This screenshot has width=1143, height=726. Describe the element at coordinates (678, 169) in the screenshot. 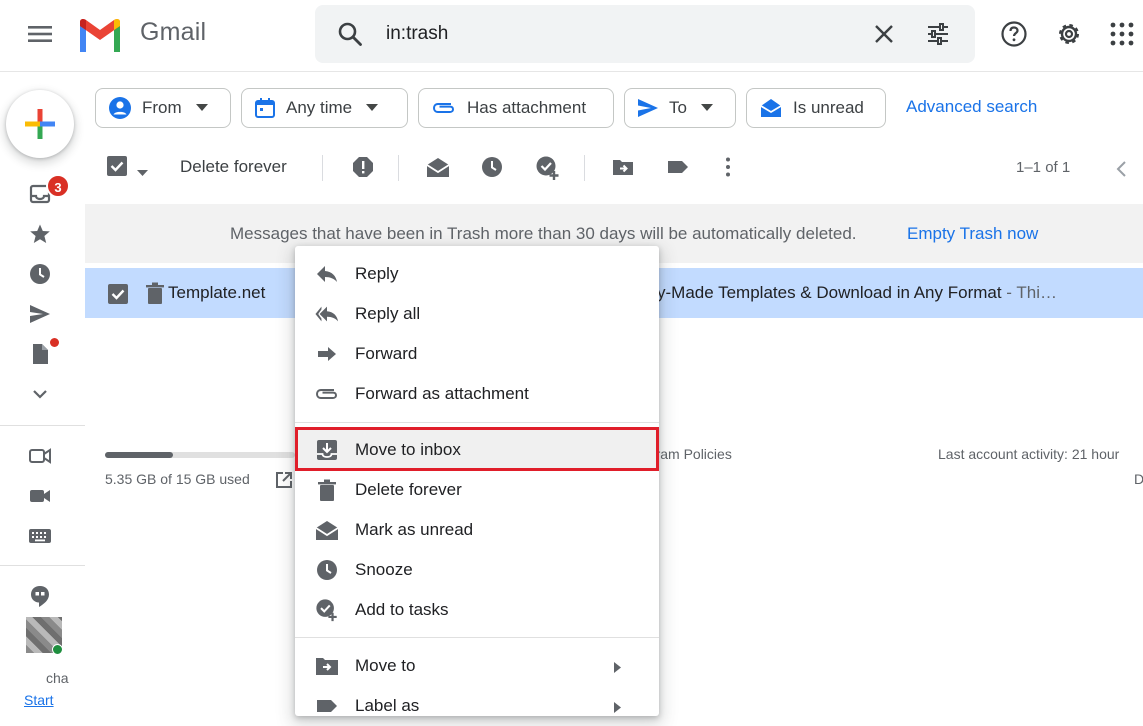

I see `label-icon` at that location.